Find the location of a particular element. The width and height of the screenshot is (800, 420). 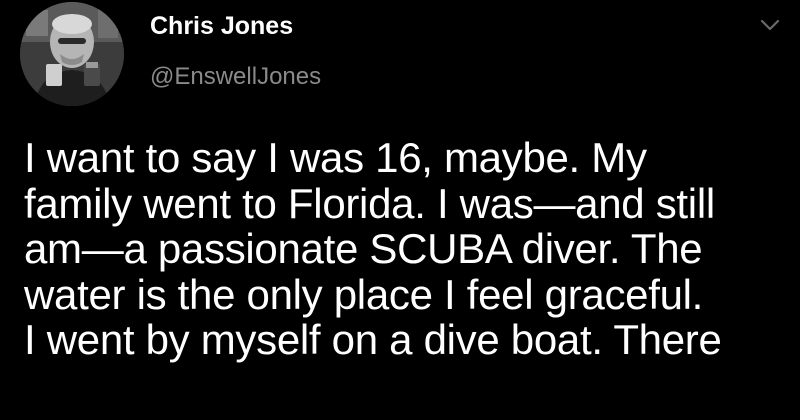

profile-photo-avatar-icon is located at coordinates (72, 54).